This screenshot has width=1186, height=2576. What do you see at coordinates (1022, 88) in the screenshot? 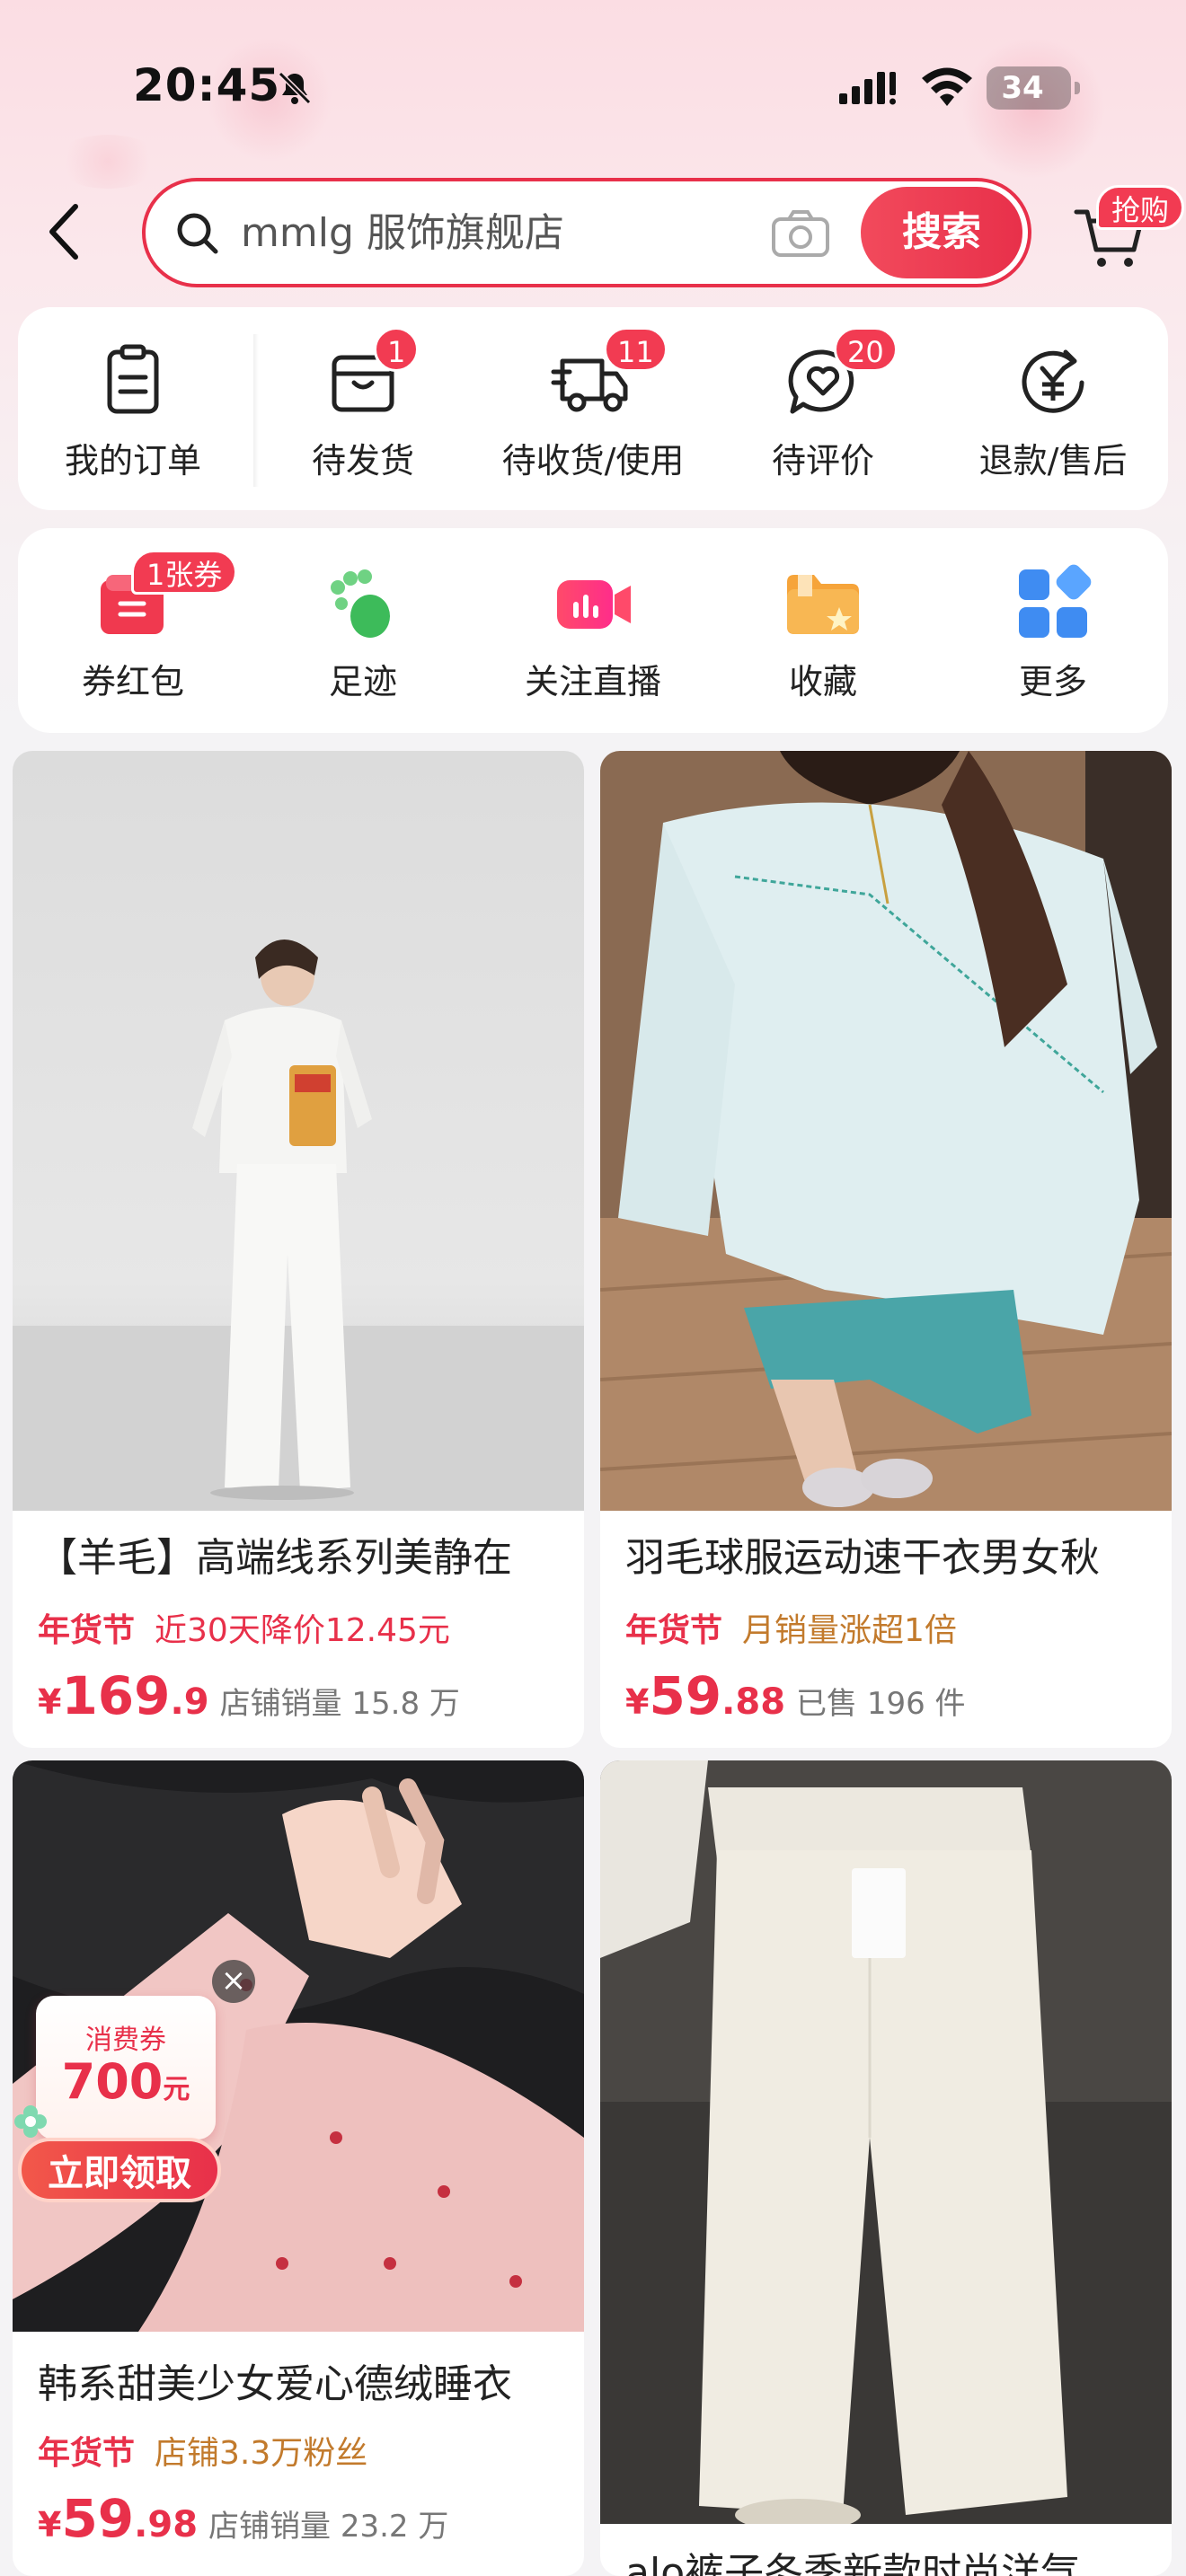
I see `battery-level: 34` at bounding box center [1022, 88].